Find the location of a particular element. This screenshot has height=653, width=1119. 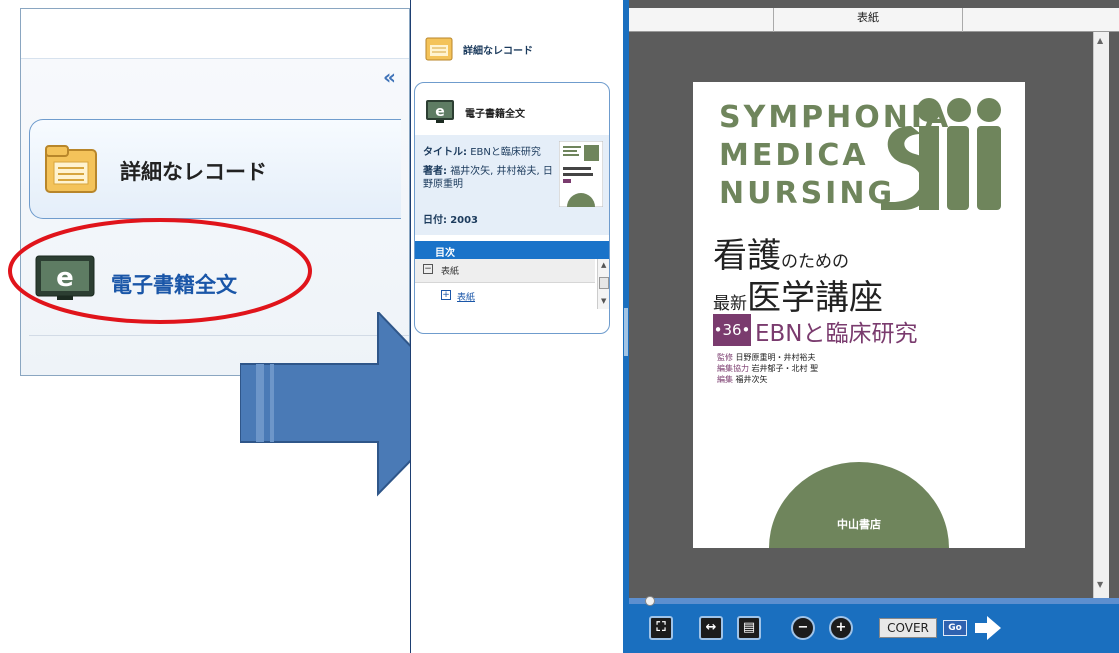

fullscreen-button: ⛶ is located at coordinates (661, 628).